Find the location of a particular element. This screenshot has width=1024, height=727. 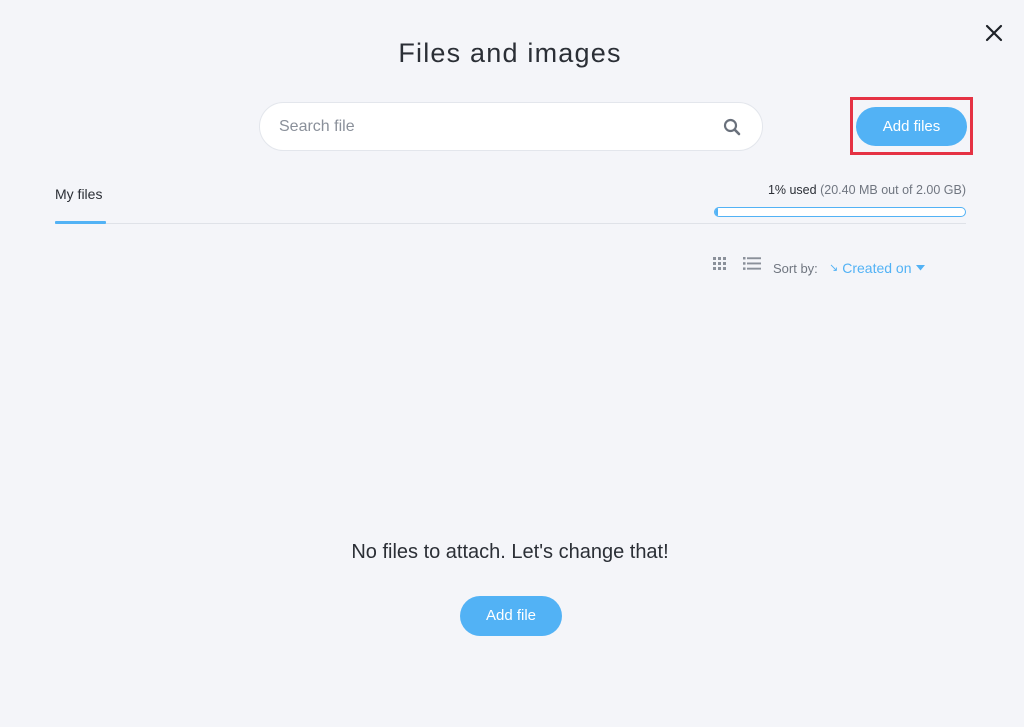

grid-view-icon is located at coordinates (719, 263).